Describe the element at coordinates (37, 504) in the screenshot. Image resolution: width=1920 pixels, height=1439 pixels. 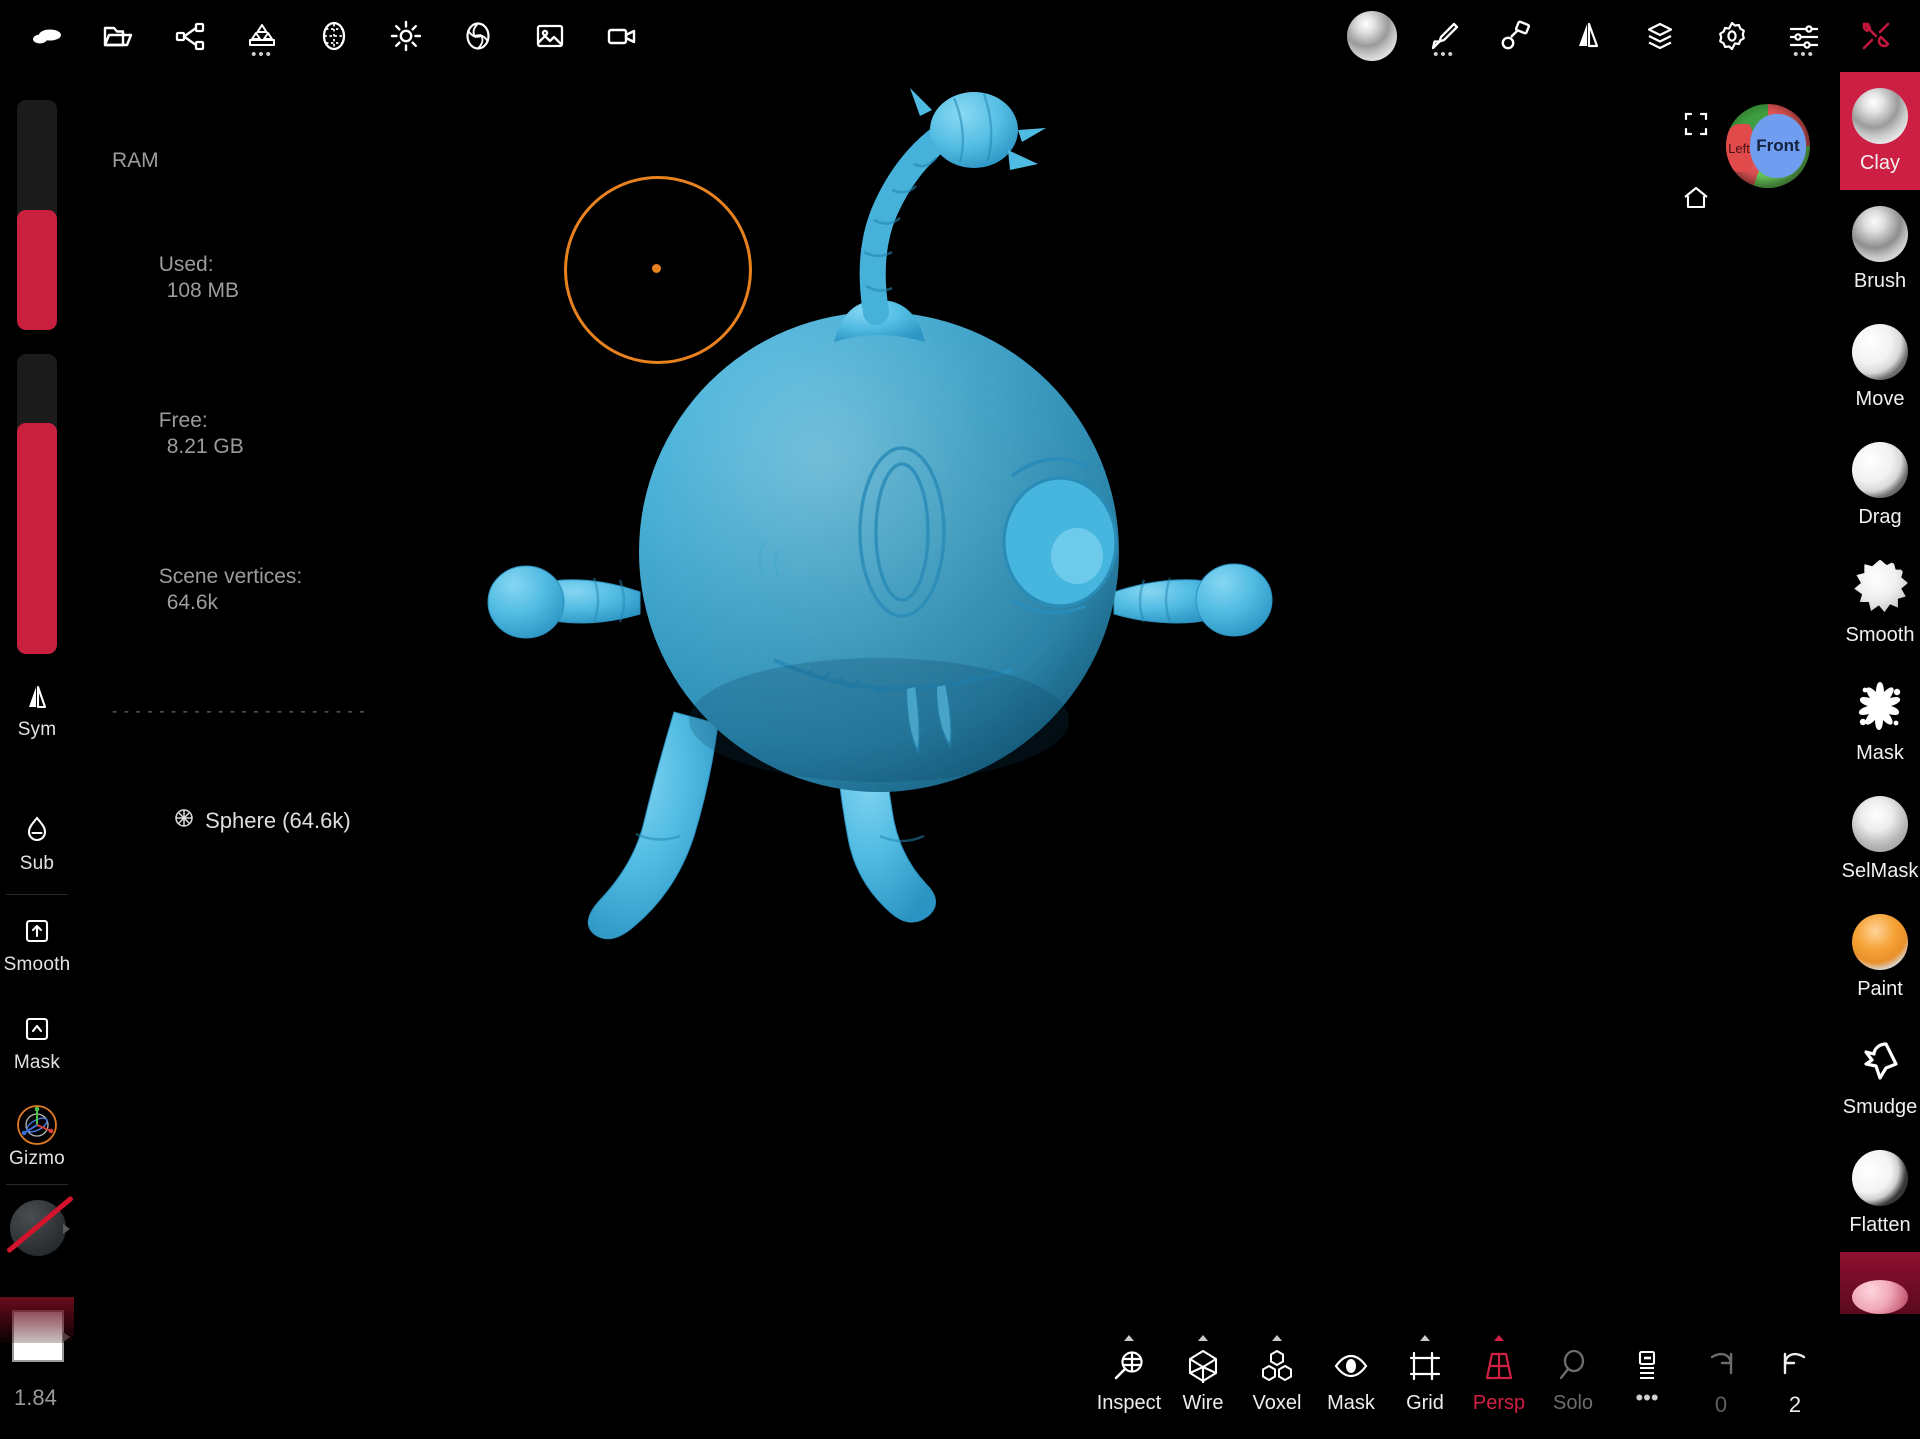
I see `brush-intensity-slider` at that location.